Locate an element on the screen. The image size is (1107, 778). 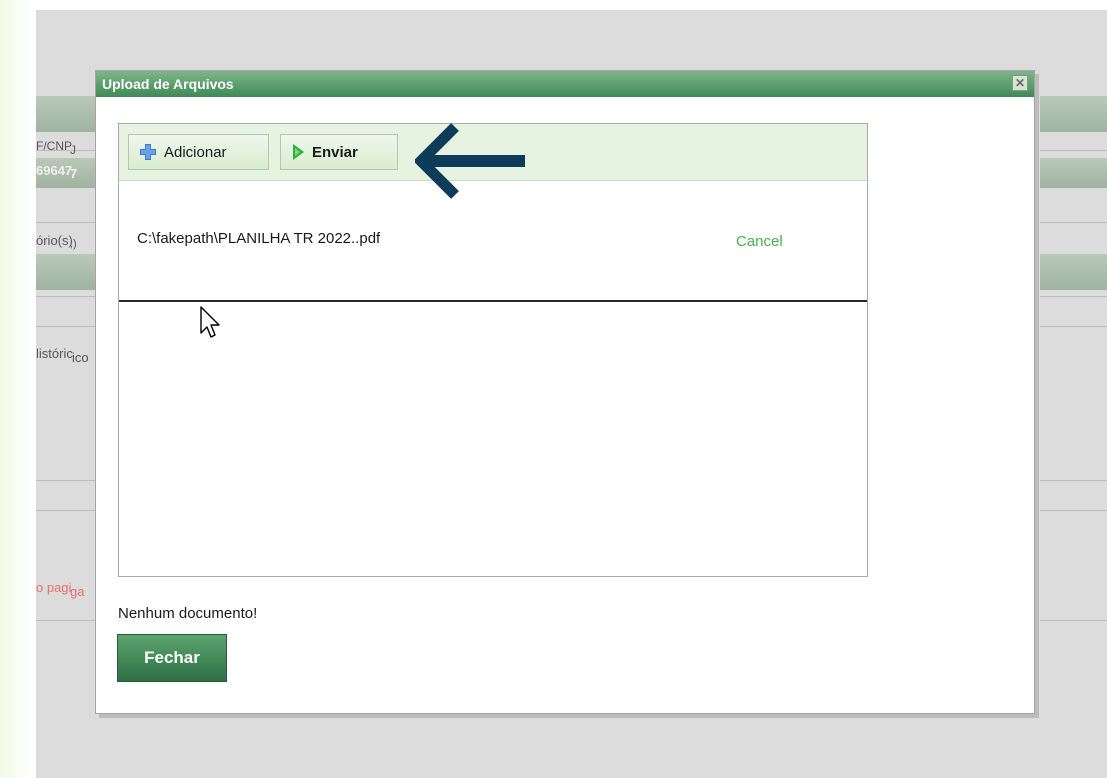
close-dialog-button: Fechar is located at coordinates (172, 658).